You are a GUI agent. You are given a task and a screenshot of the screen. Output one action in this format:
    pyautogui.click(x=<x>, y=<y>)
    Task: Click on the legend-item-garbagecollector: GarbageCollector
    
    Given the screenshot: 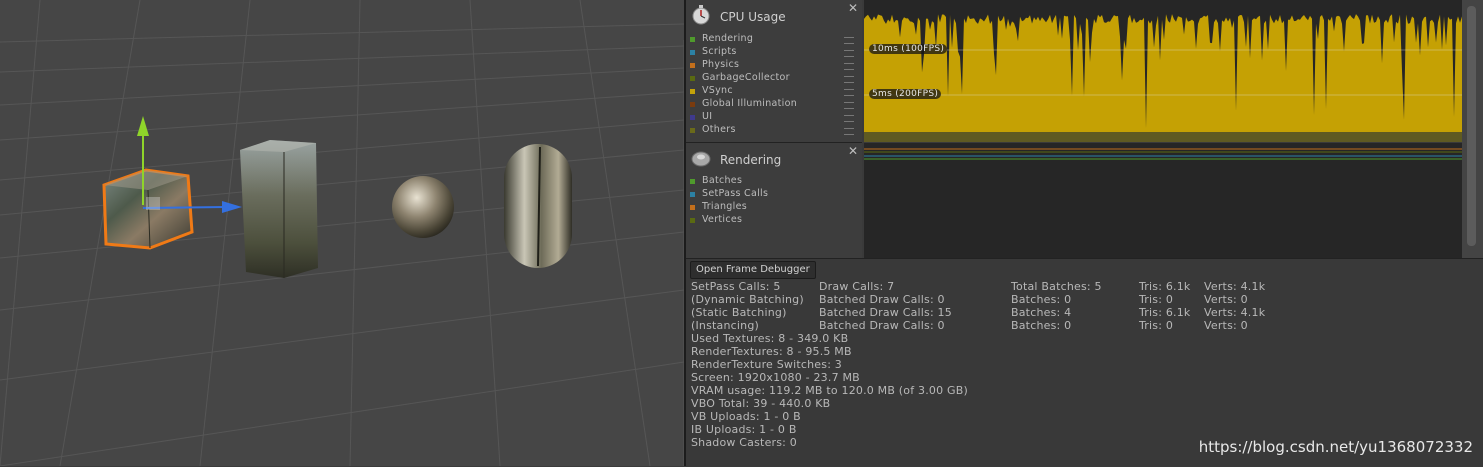 What is the action you would take?
    pyautogui.click(x=775, y=78)
    